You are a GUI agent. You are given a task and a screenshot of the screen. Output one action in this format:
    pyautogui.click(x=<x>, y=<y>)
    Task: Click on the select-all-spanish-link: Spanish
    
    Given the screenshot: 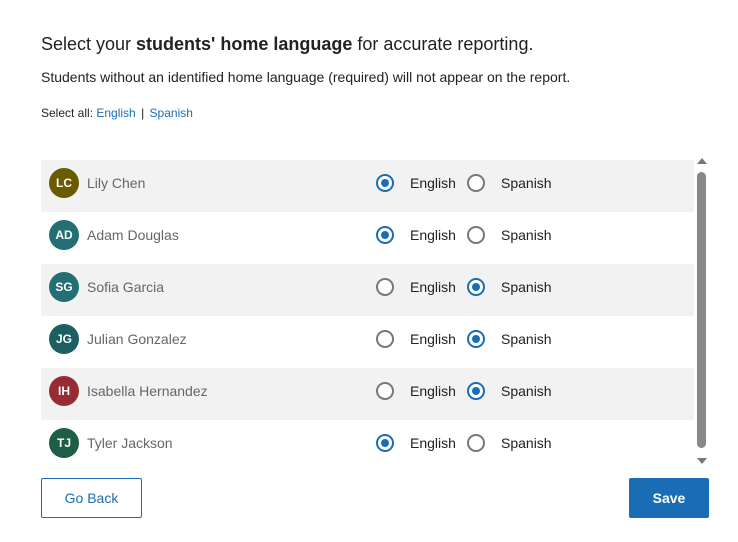 What is the action you would take?
    pyautogui.click(x=171, y=113)
    